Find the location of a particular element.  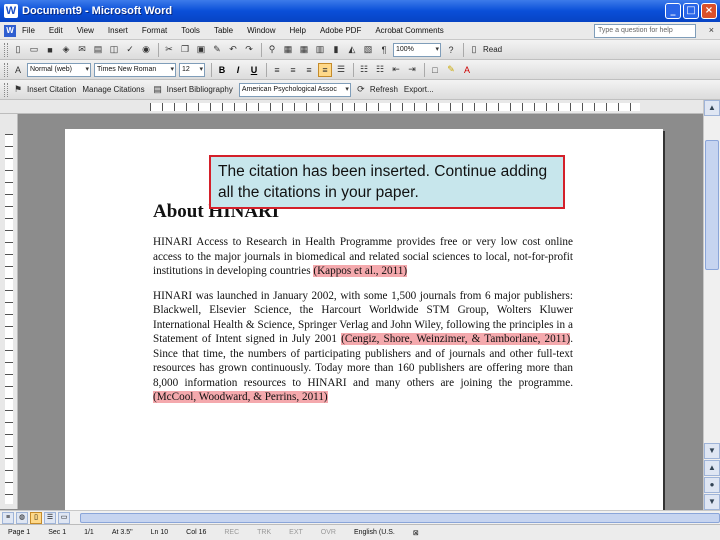

font-select: Times New Roman is located at coordinates (135, 69).